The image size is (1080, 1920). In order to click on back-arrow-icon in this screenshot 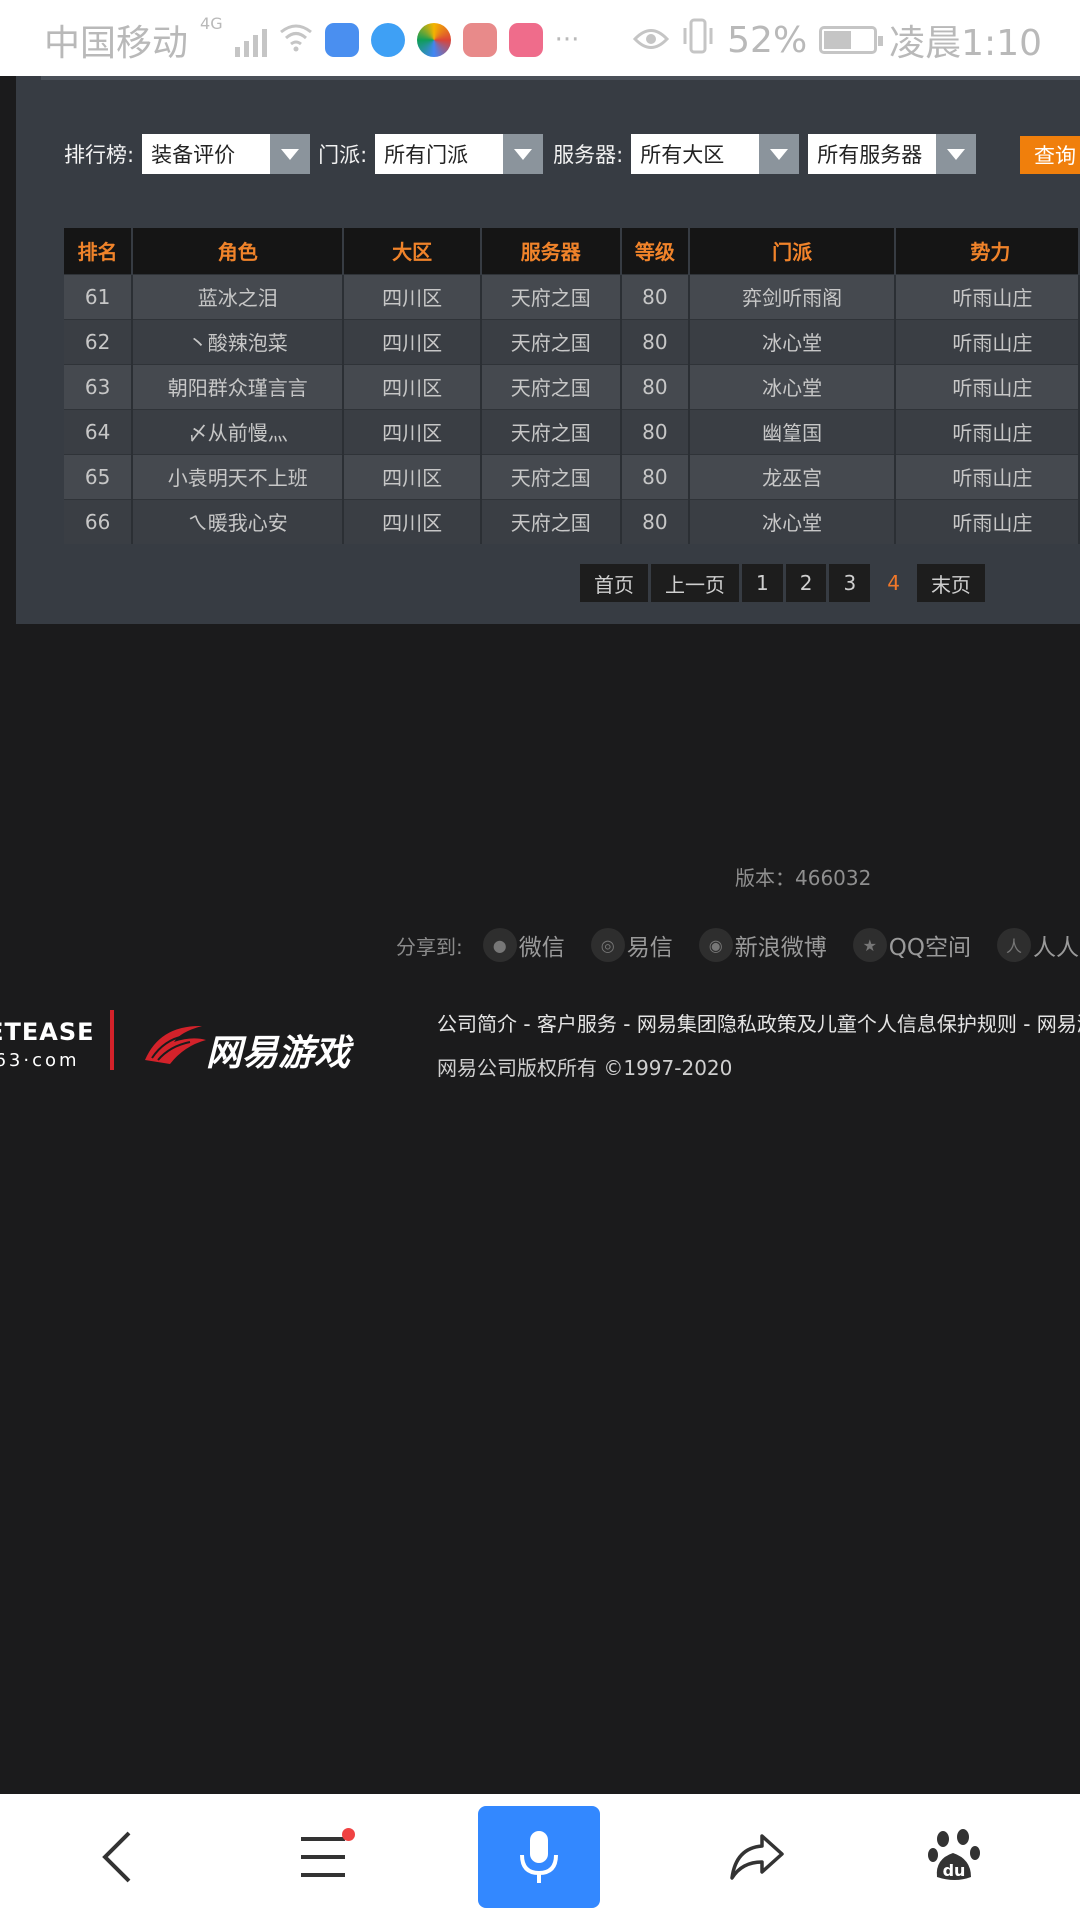, I will do `click(116, 1857)`.